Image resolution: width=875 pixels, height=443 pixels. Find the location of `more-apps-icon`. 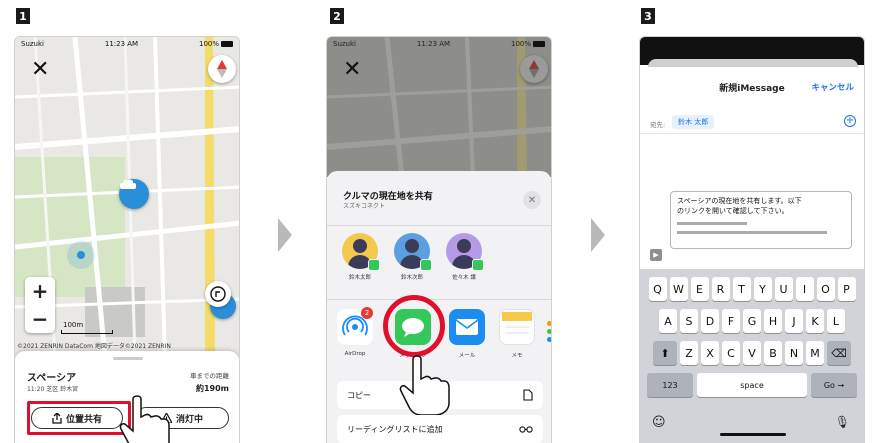

more-apps-icon is located at coordinates (549, 336).